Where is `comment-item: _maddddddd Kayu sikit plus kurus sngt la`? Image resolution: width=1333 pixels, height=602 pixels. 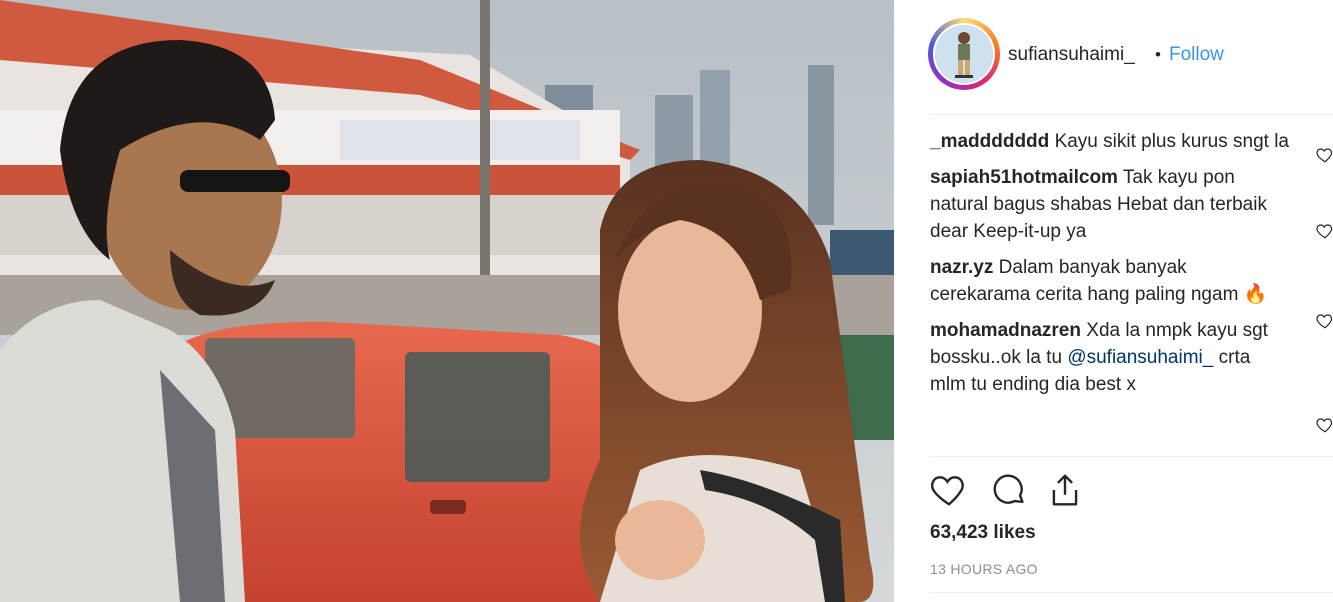 comment-item: _maddddddd Kayu sikit plus kurus sngt la is located at coordinates (1110, 141).